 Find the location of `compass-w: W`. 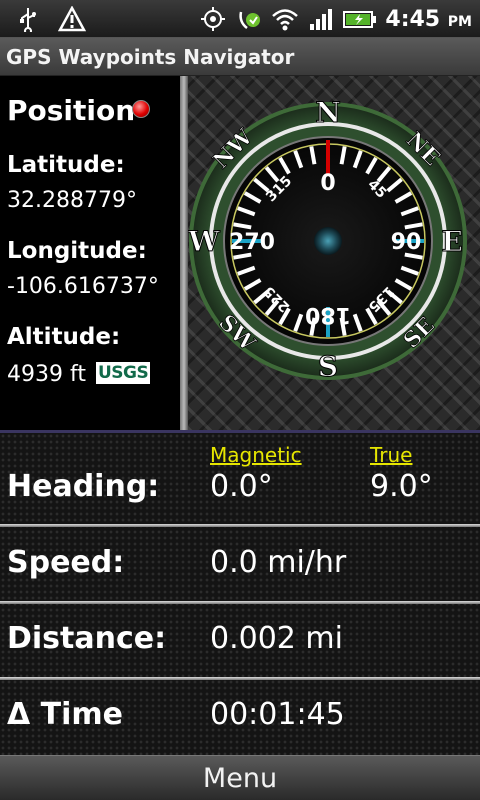

compass-w: W is located at coordinates (204, 241).